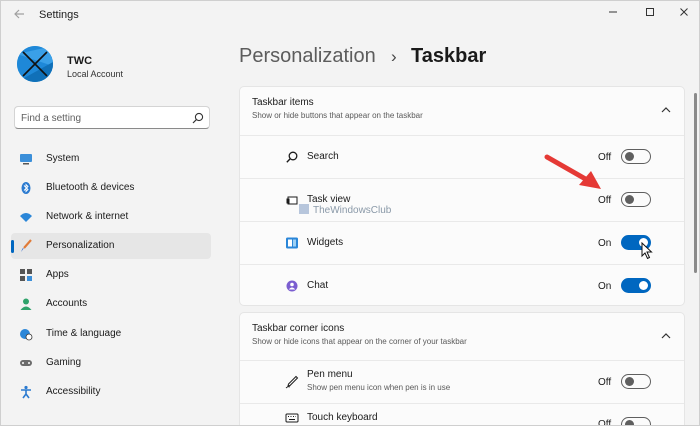  Describe the element at coordinates (64, 362) in the screenshot. I see `sidebar-item-label: Gaming` at that location.